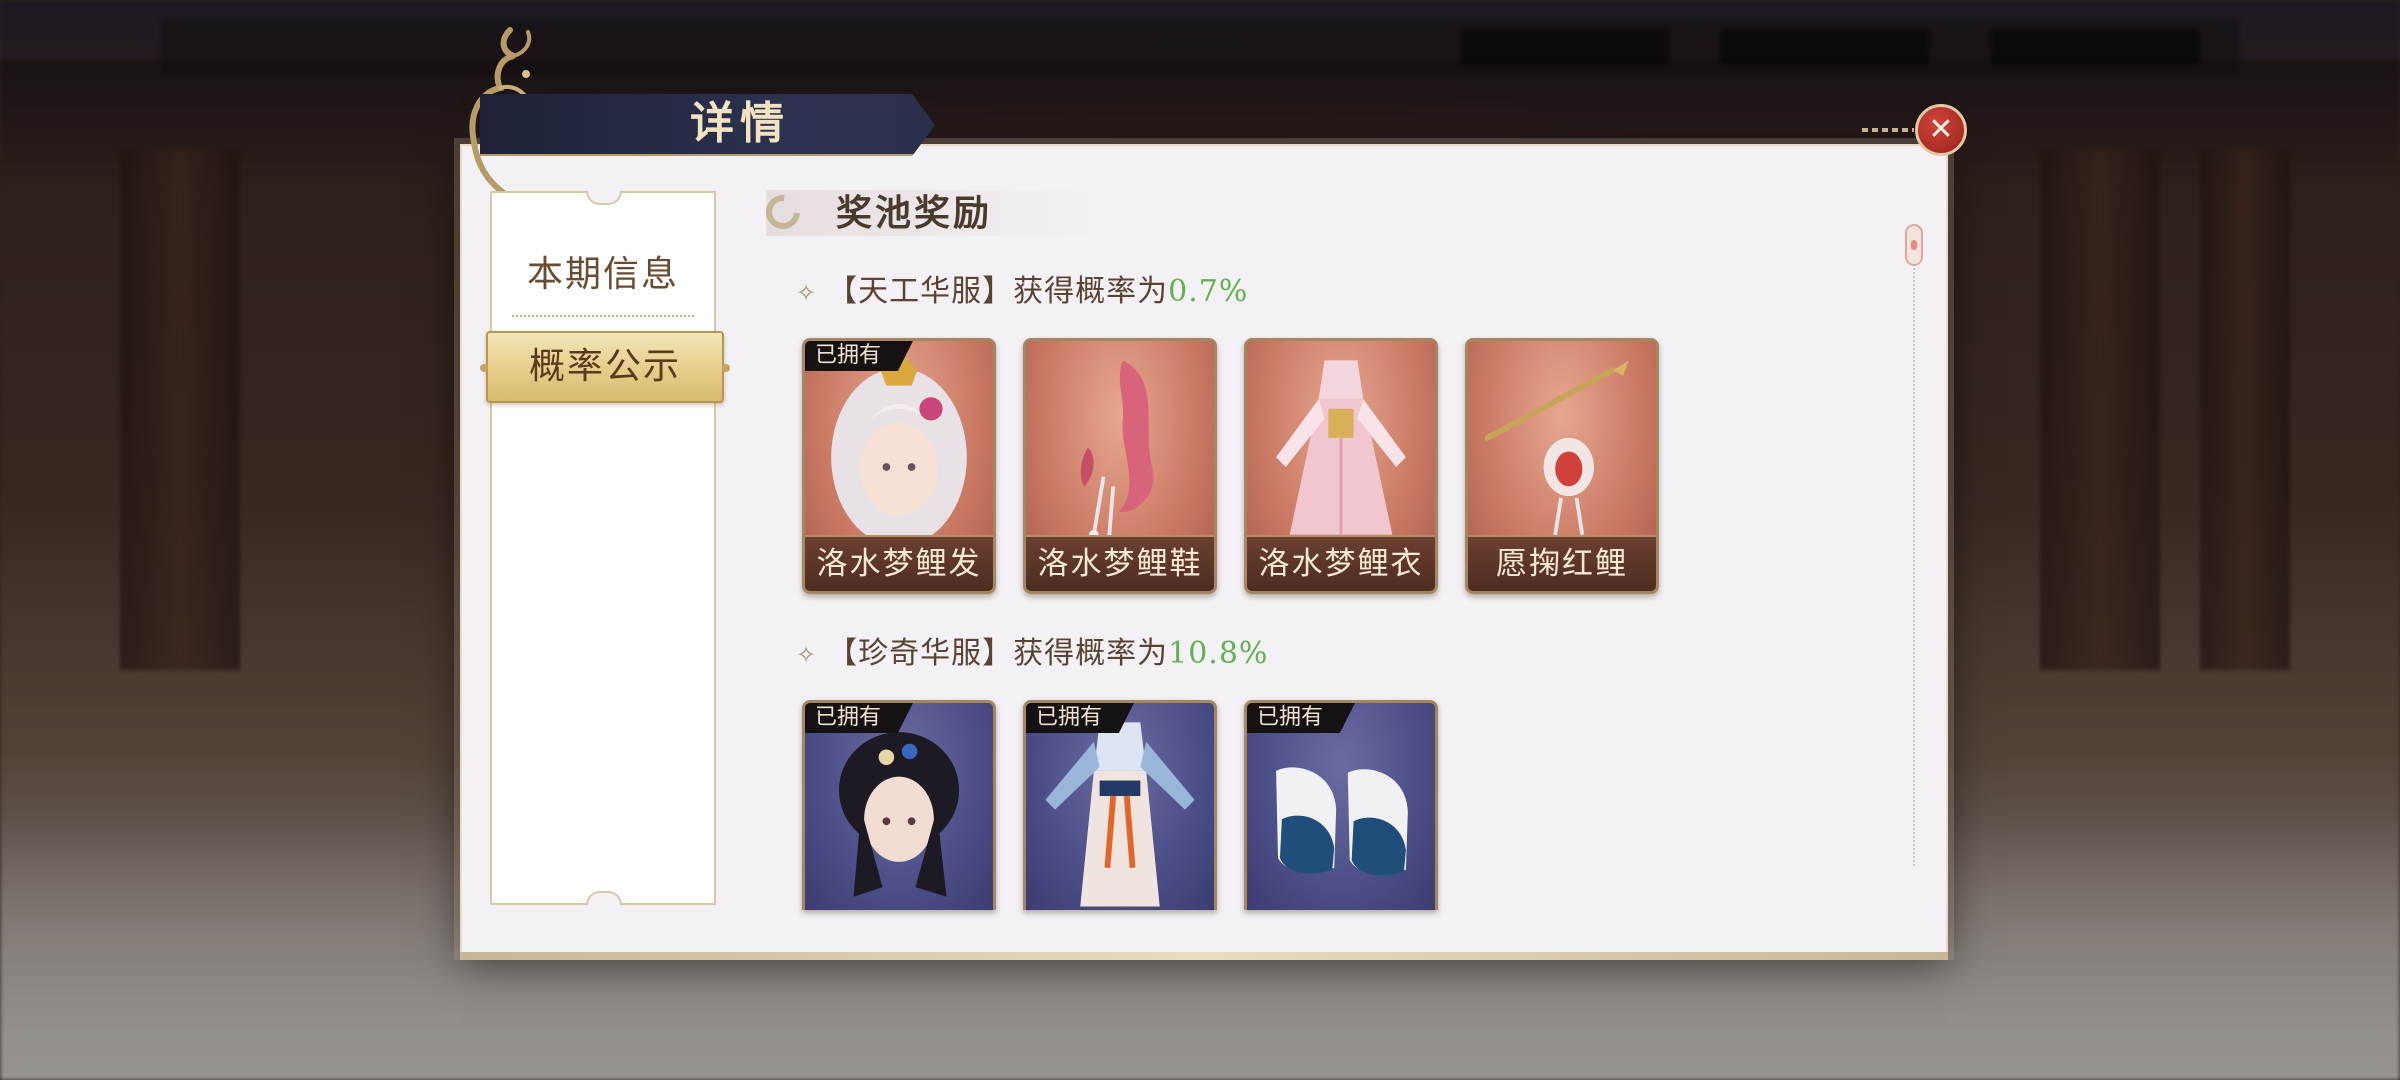 The height and width of the screenshot is (1080, 2400). Describe the element at coordinates (914, 213) in the screenshot. I see `section-title: 奖池奖励` at that location.